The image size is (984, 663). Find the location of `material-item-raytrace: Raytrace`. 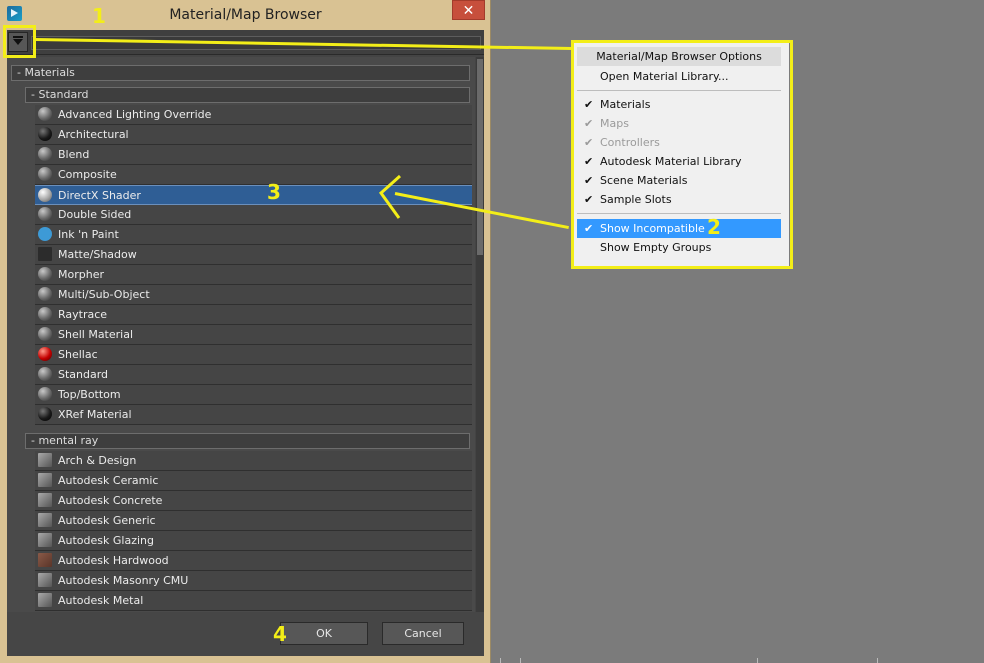

material-item-raytrace: Raytrace is located at coordinates (253, 315).